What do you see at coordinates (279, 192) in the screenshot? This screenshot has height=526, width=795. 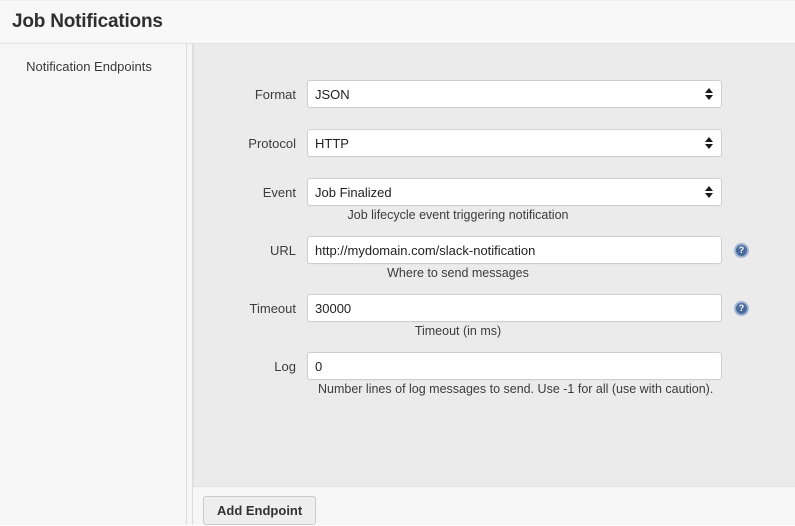 I see `label-event: Event` at bounding box center [279, 192].